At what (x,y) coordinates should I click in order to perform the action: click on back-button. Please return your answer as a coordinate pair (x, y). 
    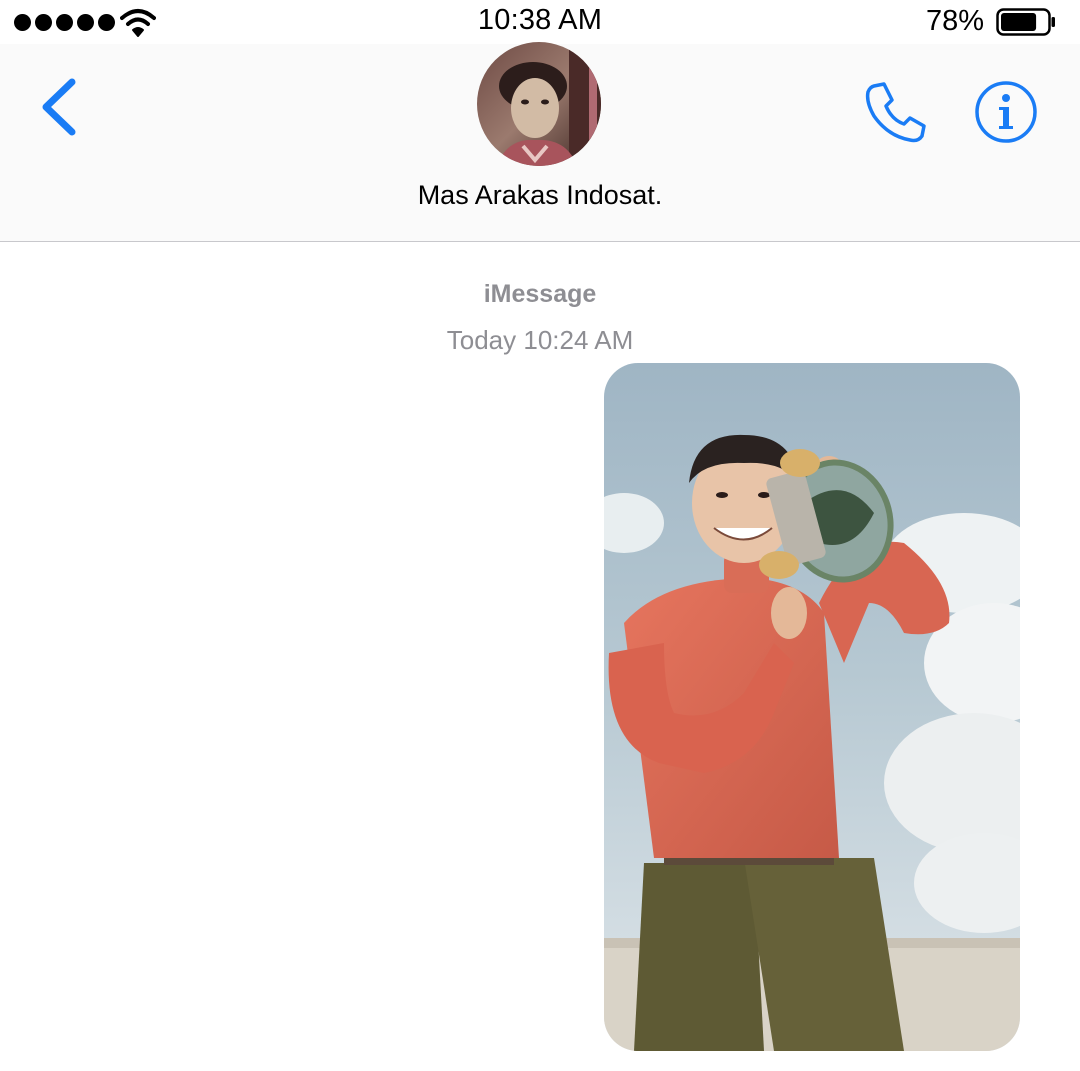
    Looking at the image, I should click on (60, 107).